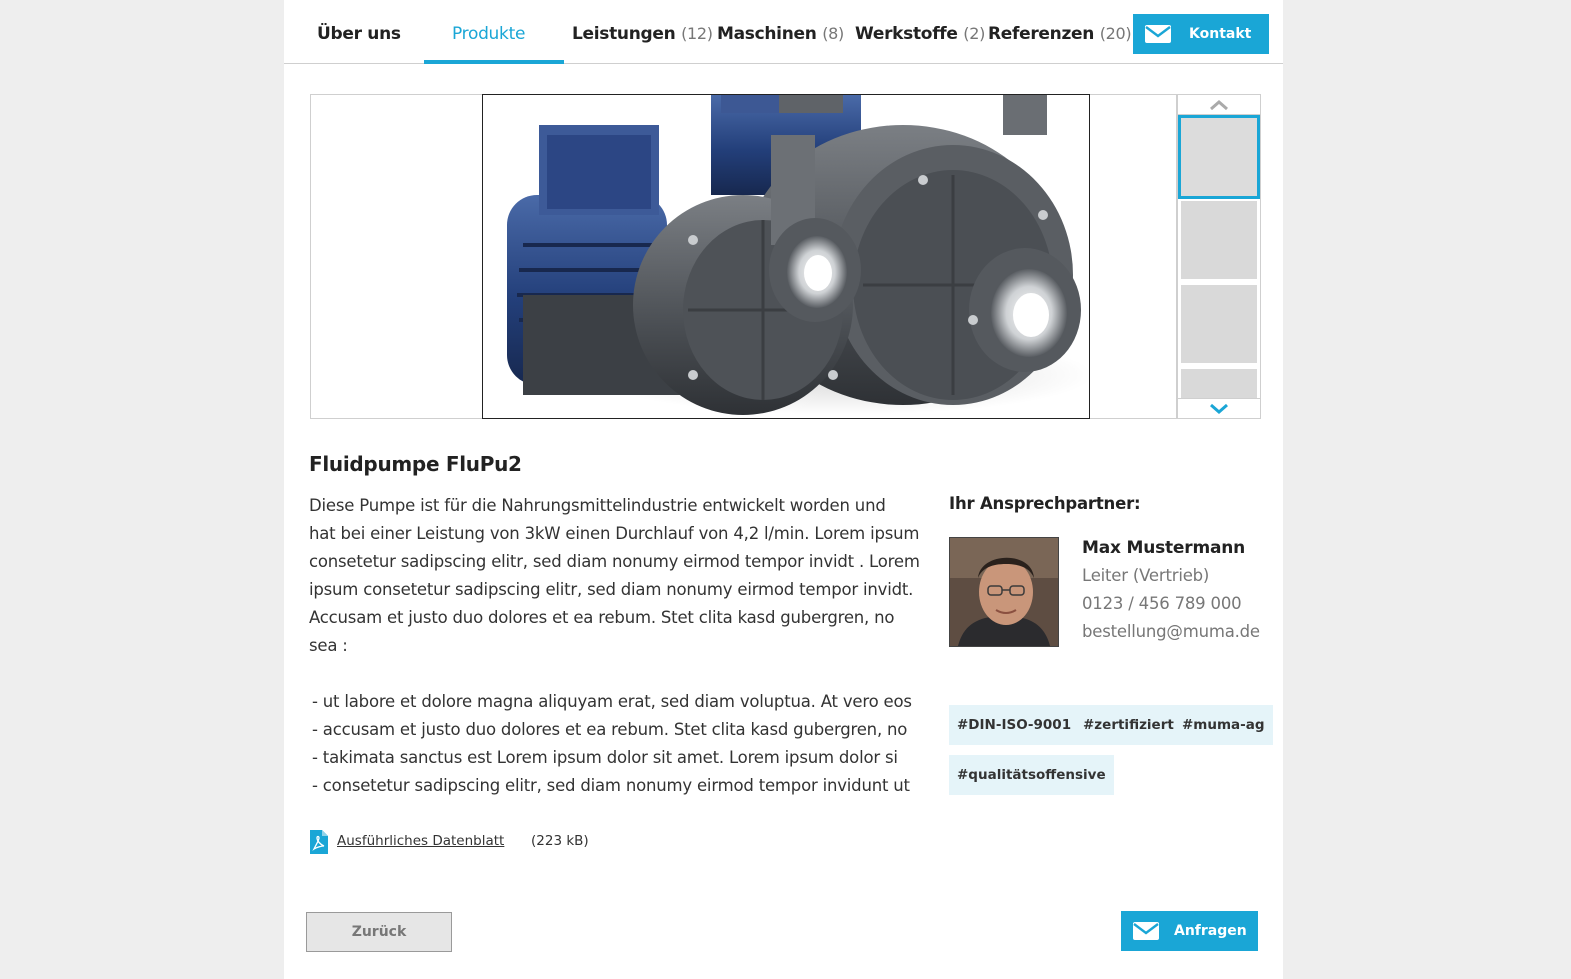 The height and width of the screenshot is (979, 1571). I want to click on nav-item-produkte: Produkte, so click(488, 32).